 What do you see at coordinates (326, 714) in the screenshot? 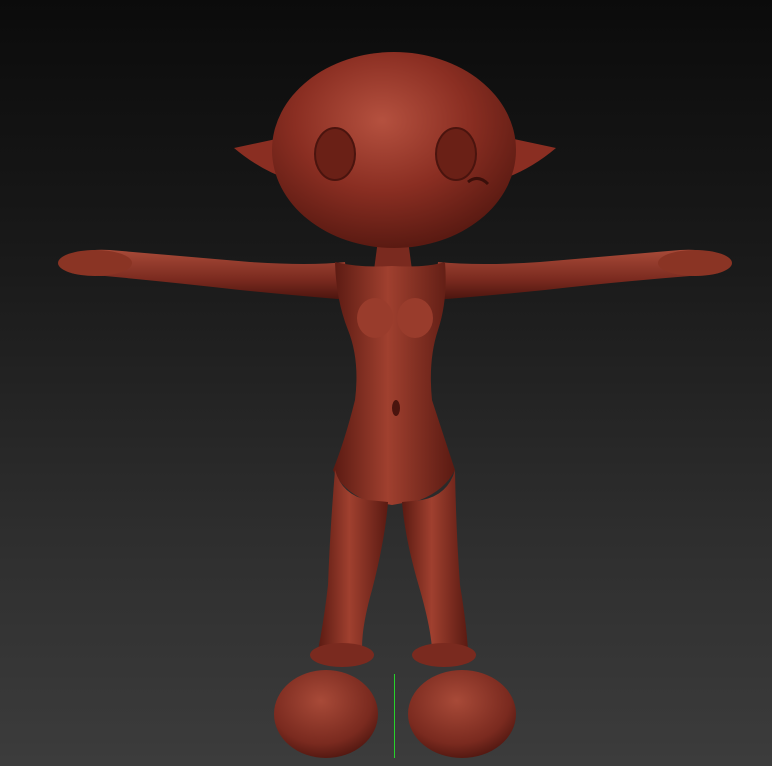
I see `left-foot` at bounding box center [326, 714].